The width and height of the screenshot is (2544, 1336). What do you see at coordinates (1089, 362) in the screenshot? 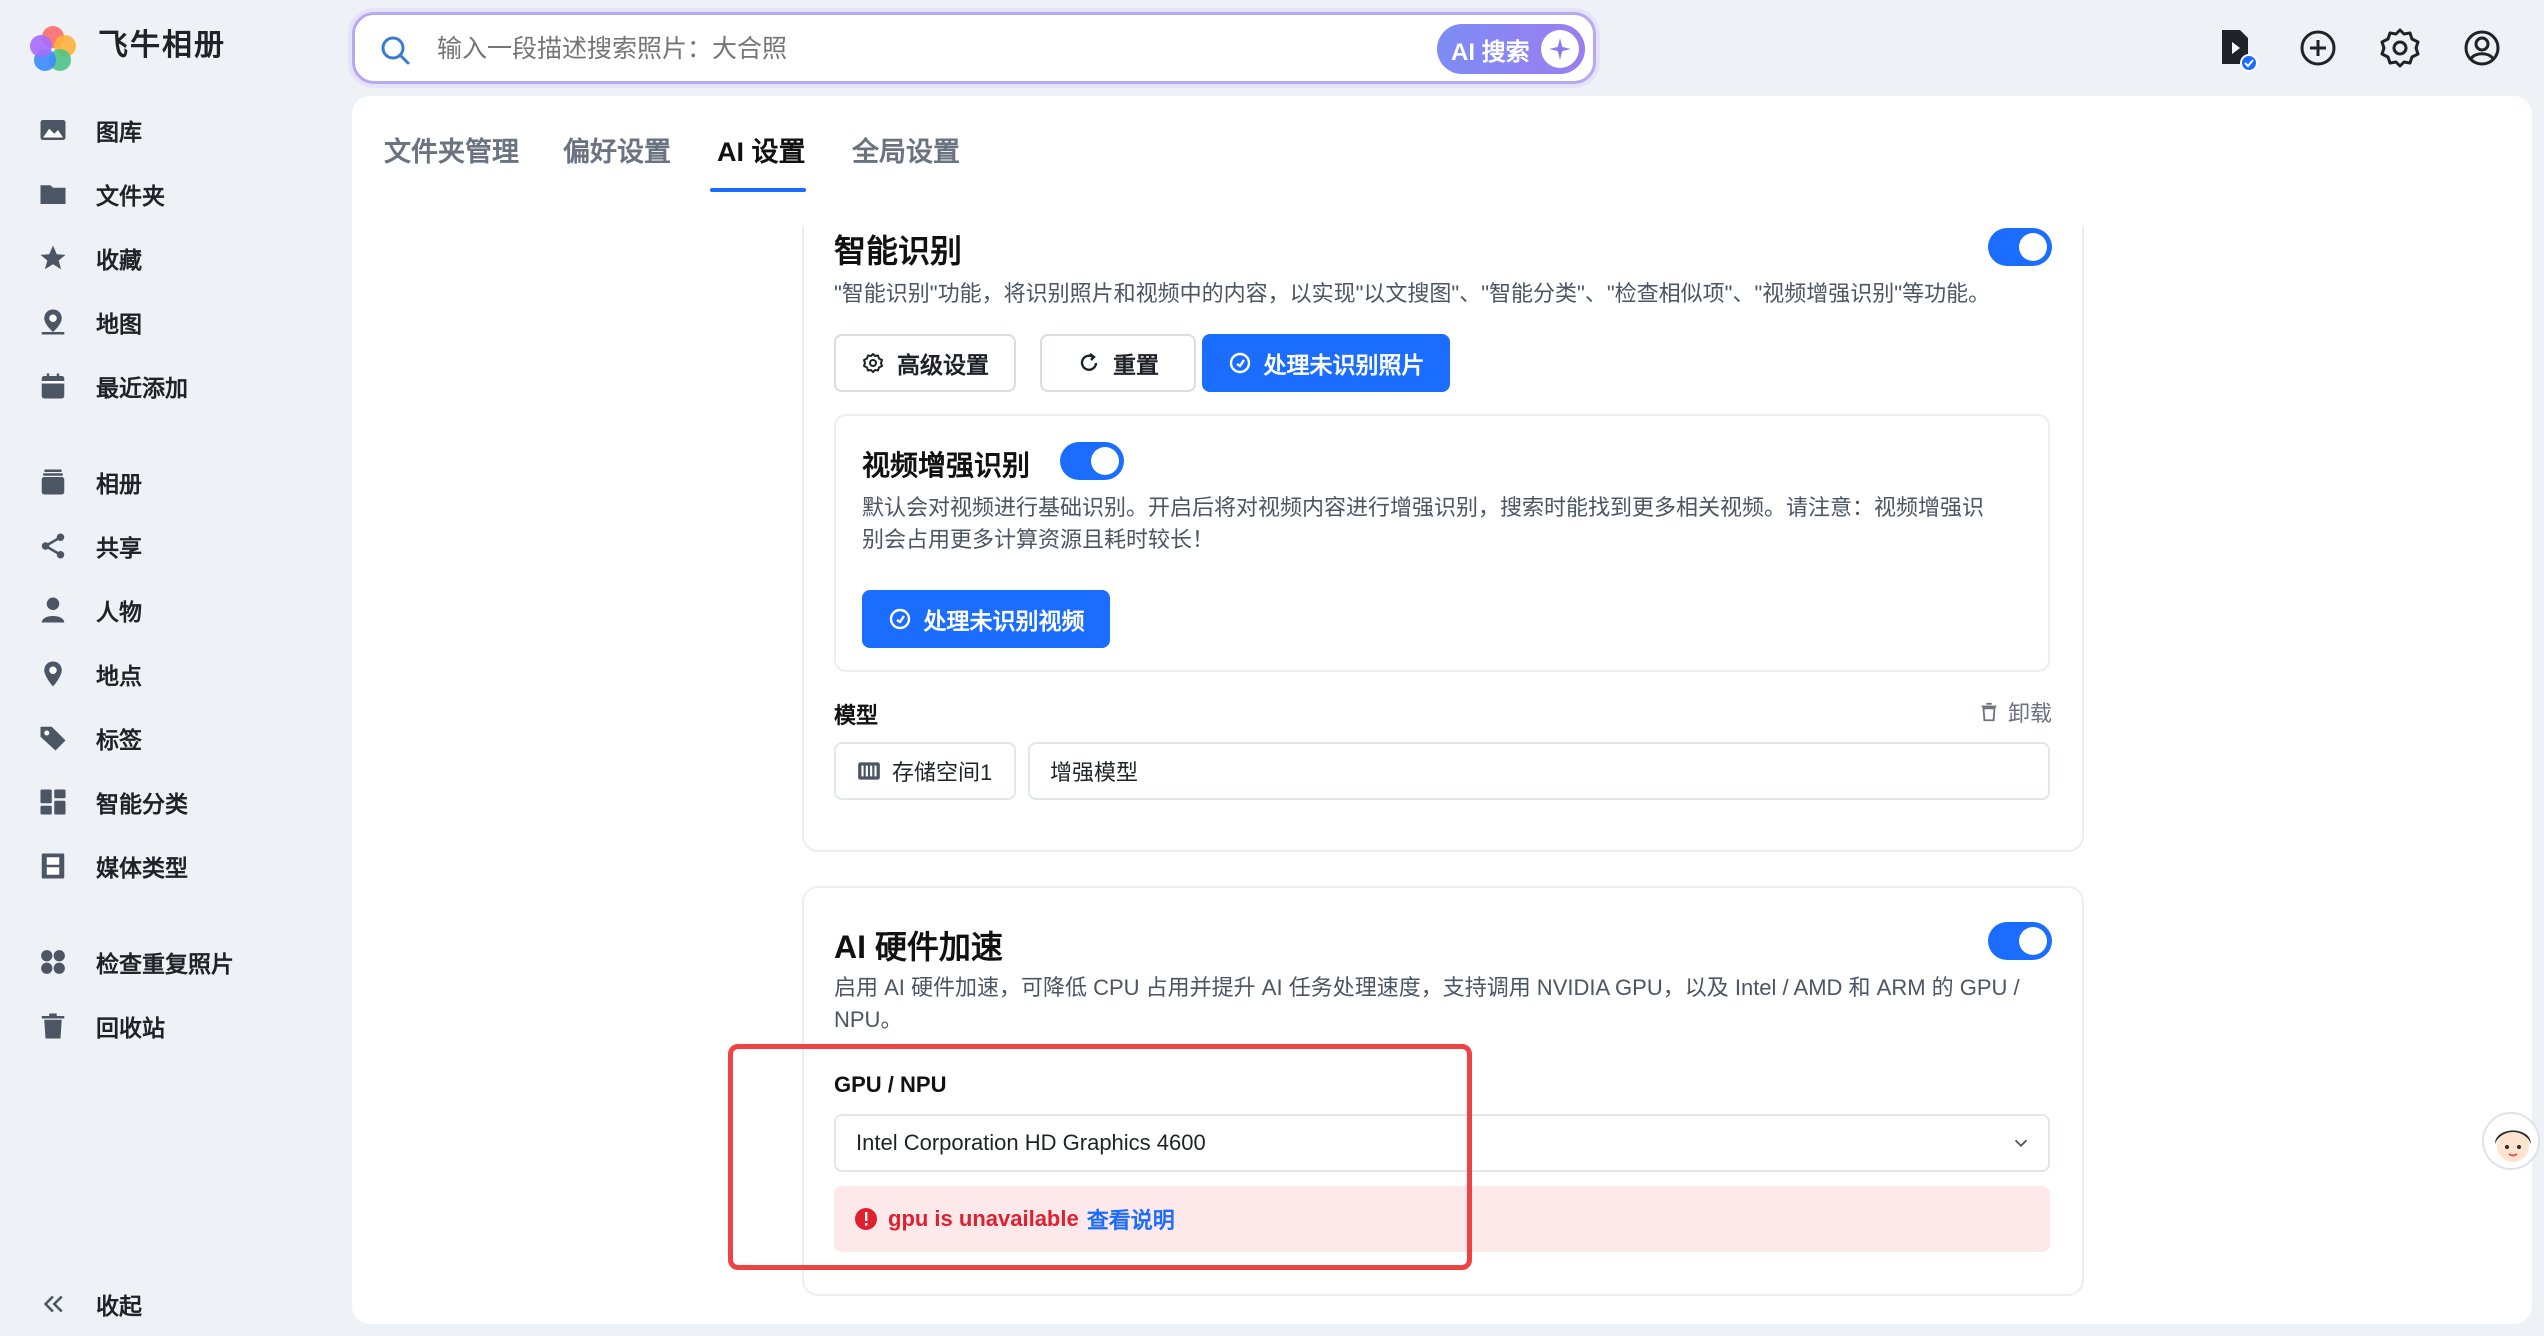
I see `refresh-icon` at bounding box center [1089, 362].